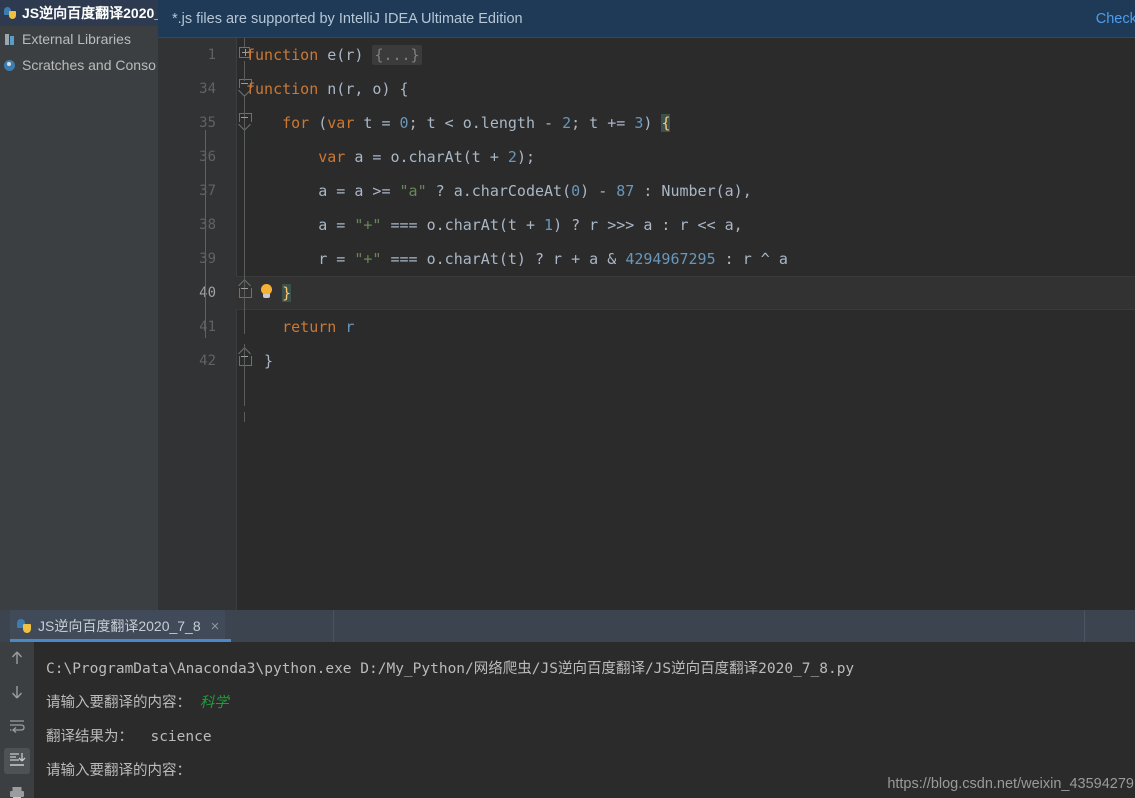 Image resolution: width=1135 pixels, height=798 pixels. Describe the element at coordinates (590, 703) in the screenshot. I see `console-line: 请输入要翻译的内容： 科学` at that location.